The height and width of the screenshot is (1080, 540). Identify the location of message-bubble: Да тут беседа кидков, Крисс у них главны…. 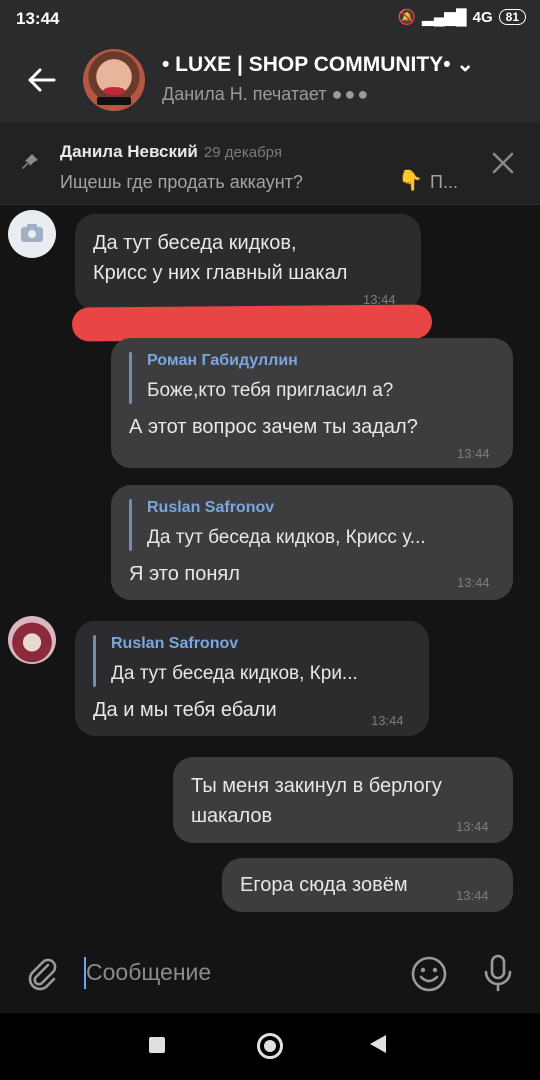
(248, 262).